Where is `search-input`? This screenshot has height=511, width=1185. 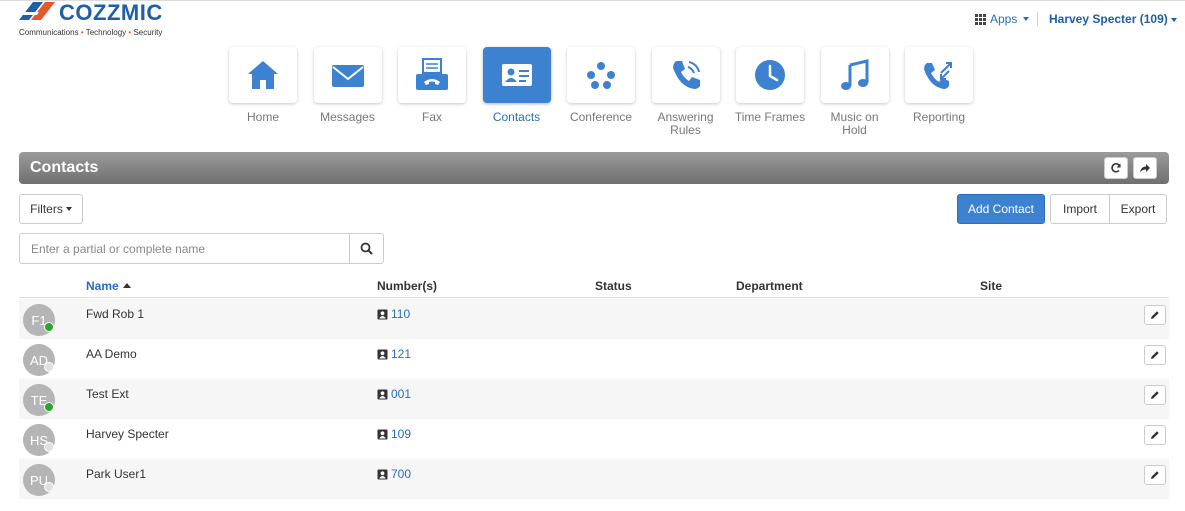 search-input is located at coordinates (184, 248).